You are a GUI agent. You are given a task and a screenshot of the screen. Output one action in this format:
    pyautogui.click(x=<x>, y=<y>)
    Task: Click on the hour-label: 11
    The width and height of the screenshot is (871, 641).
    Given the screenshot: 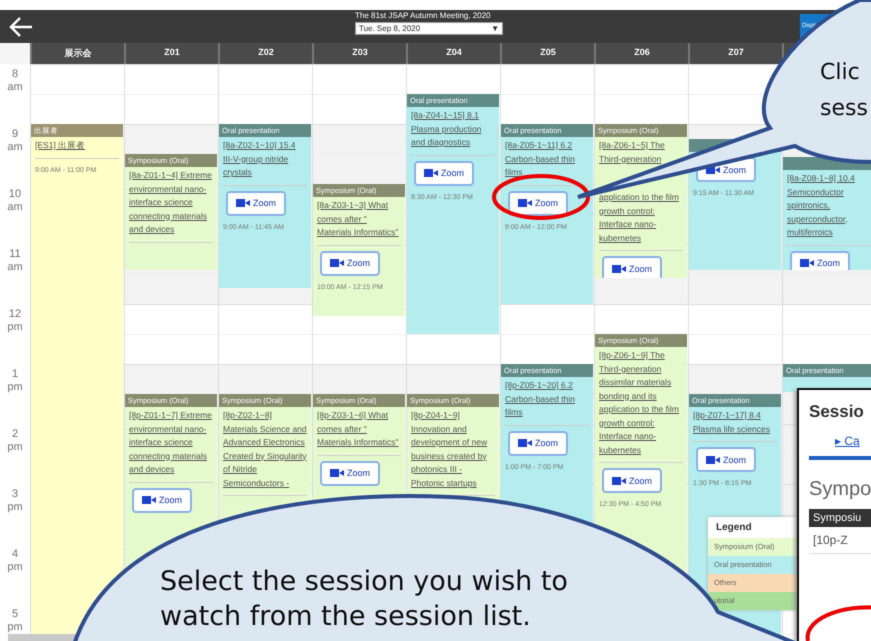 What is the action you would take?
    pyautogui.click(x=15, y=254)
    